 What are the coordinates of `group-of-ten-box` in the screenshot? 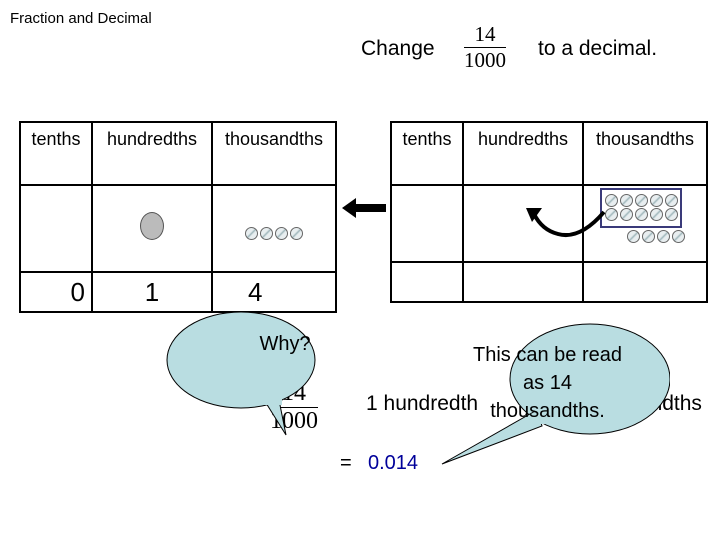 It's located at (641, 208).